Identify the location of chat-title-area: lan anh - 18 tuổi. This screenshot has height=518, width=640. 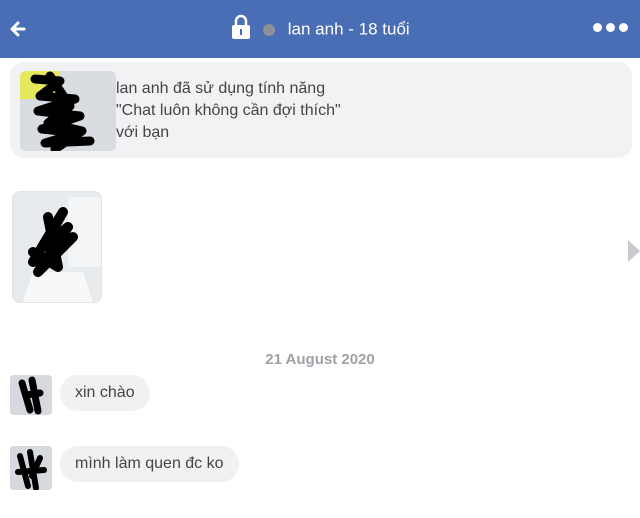
(320, 29).